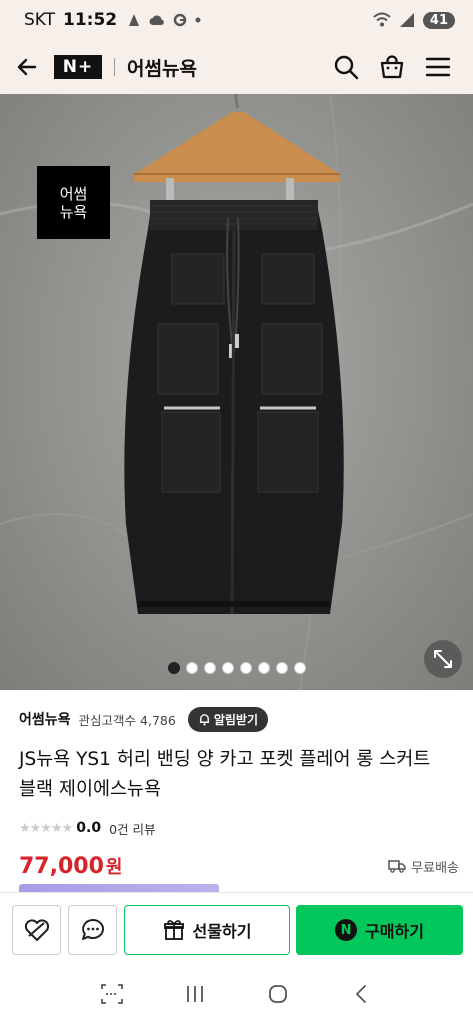  I want to click on heart-check-icon, so click(36, 930).